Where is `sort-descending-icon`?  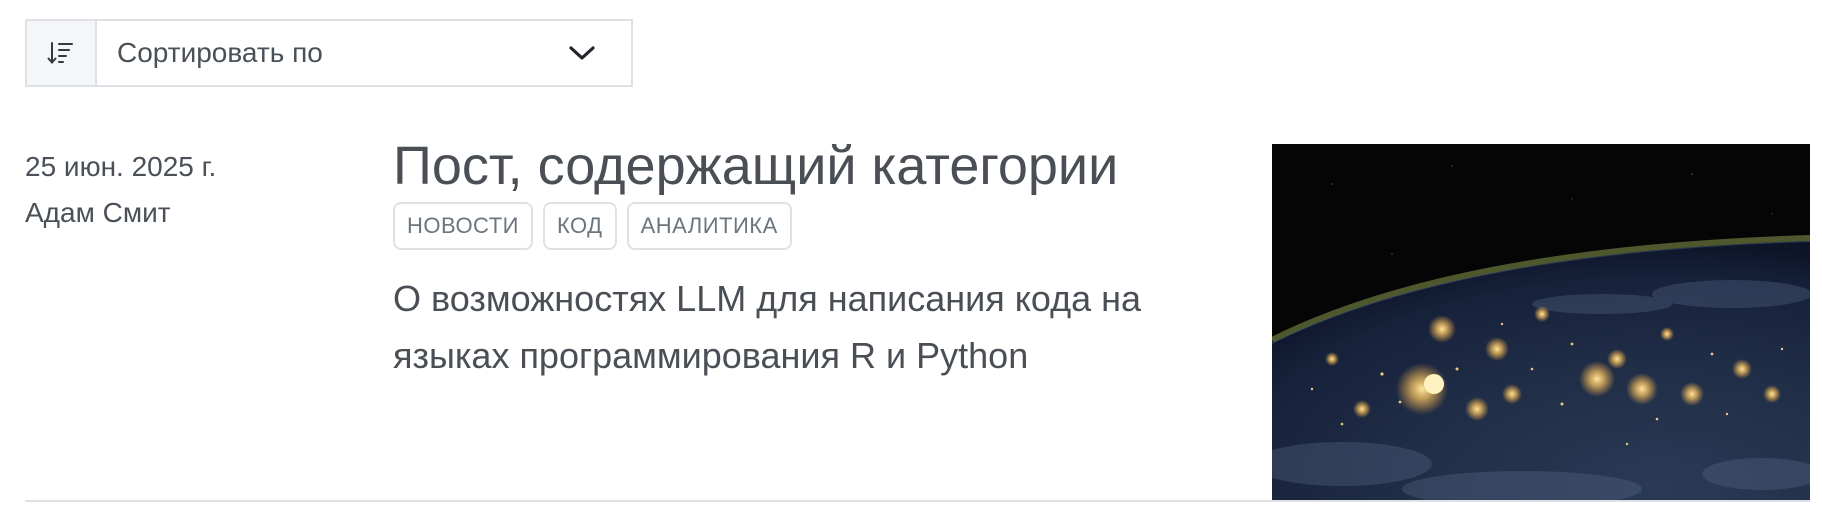 sort-descending-icon is located at coordinates (60, 53).